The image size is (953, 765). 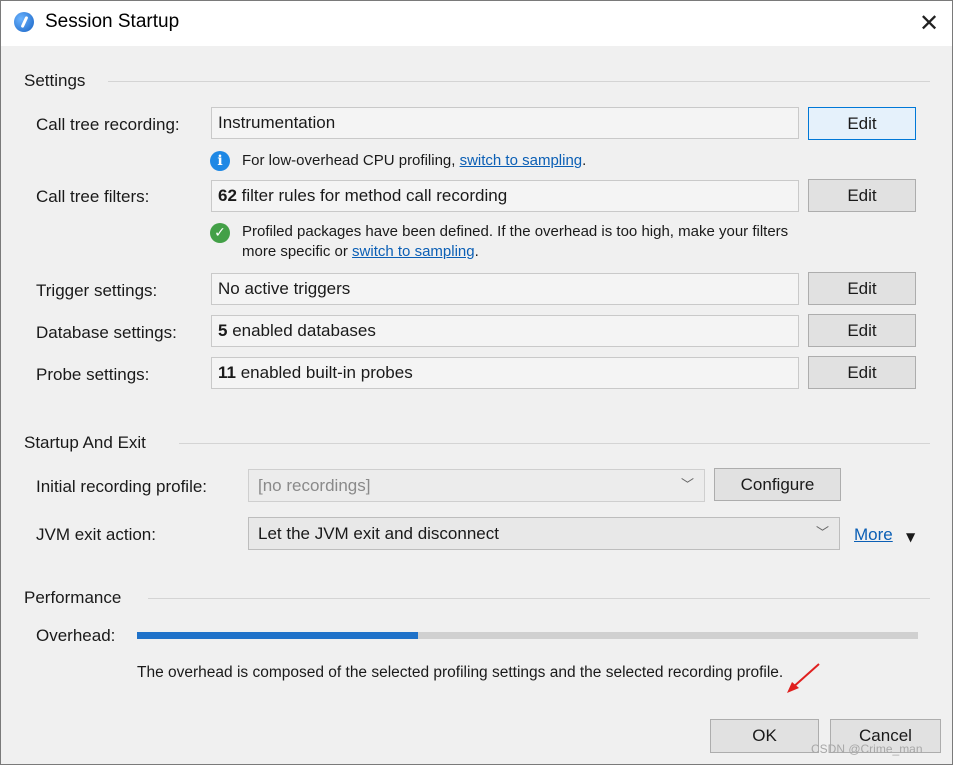 I want to click on jprofiler-app-icon, so click(x=24, y=22).